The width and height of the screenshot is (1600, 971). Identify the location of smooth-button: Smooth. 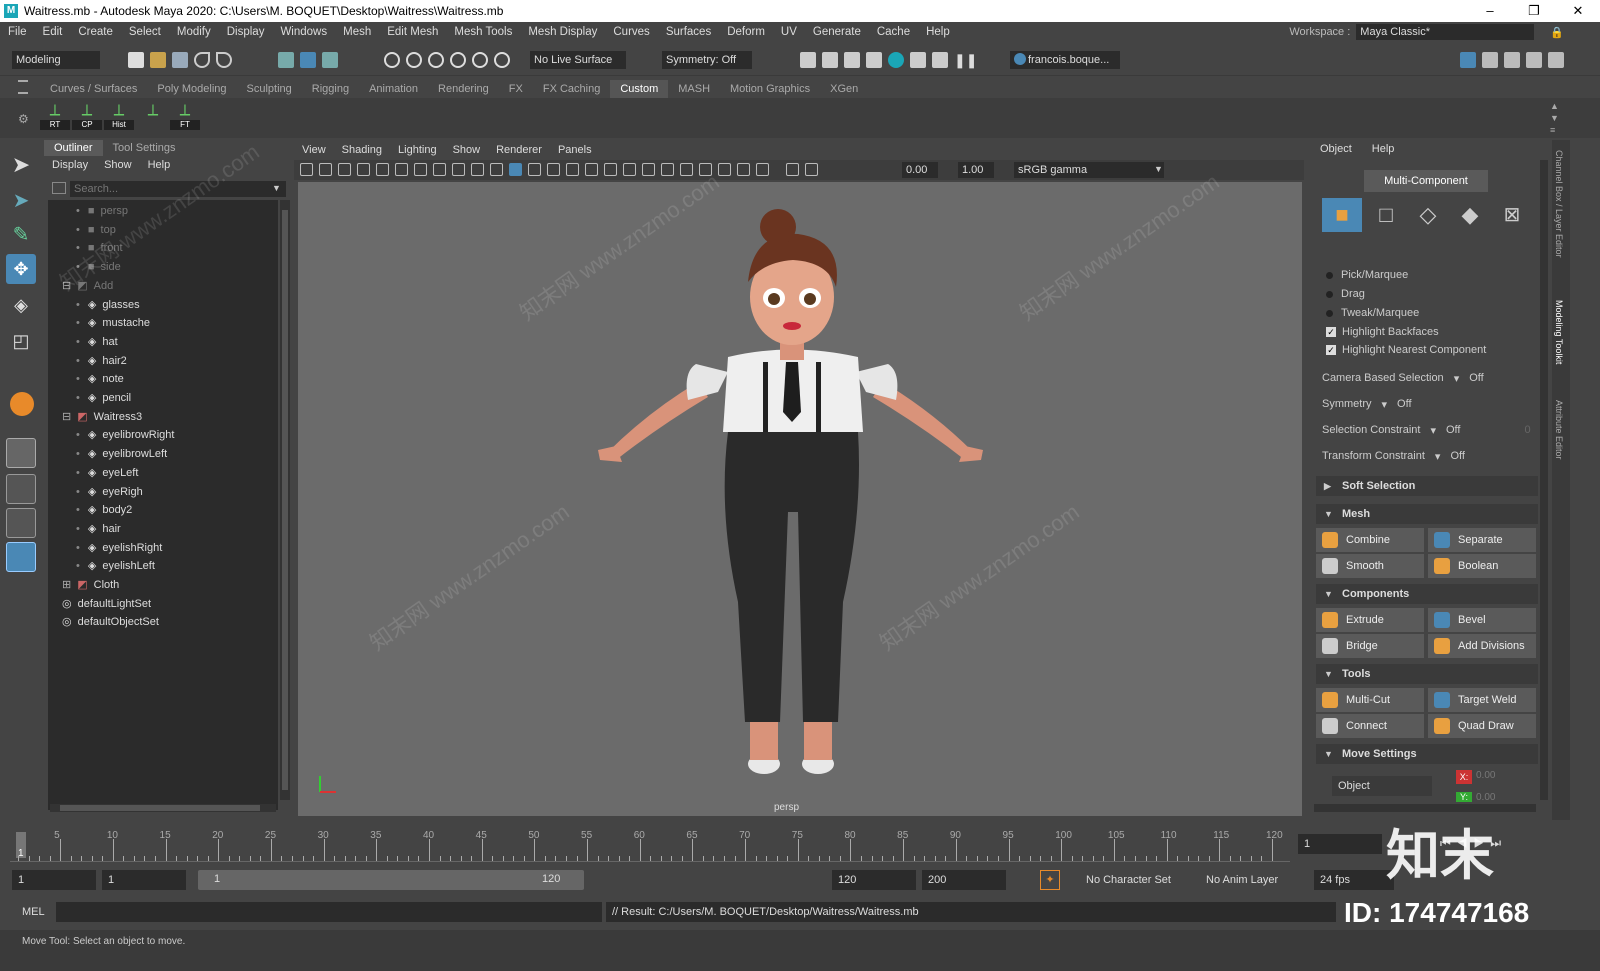
(1370, 566).